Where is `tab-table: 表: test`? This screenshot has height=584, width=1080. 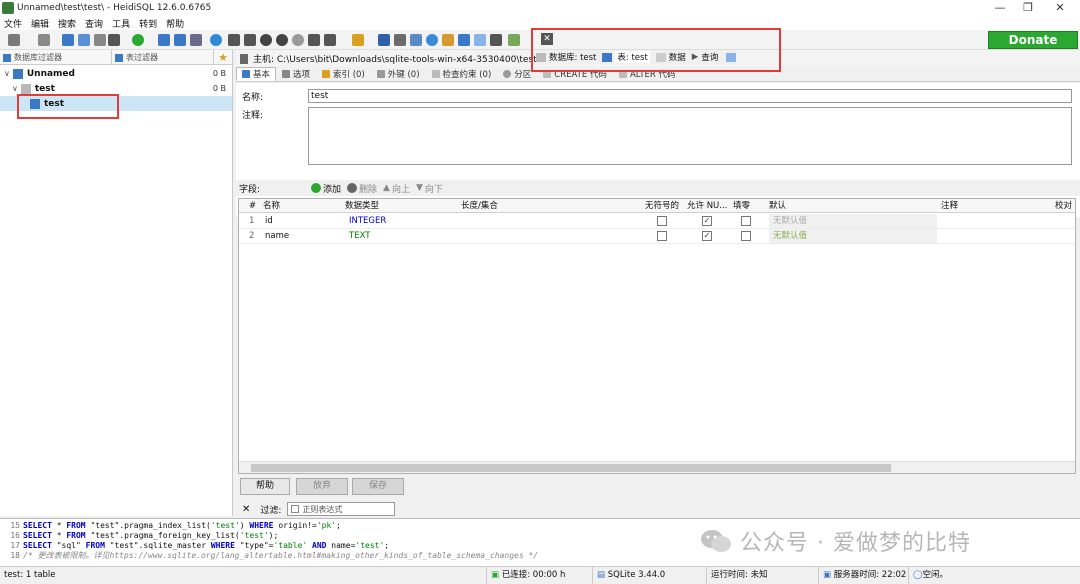 tab-table: 表: test is located at coordinates (632, 57).